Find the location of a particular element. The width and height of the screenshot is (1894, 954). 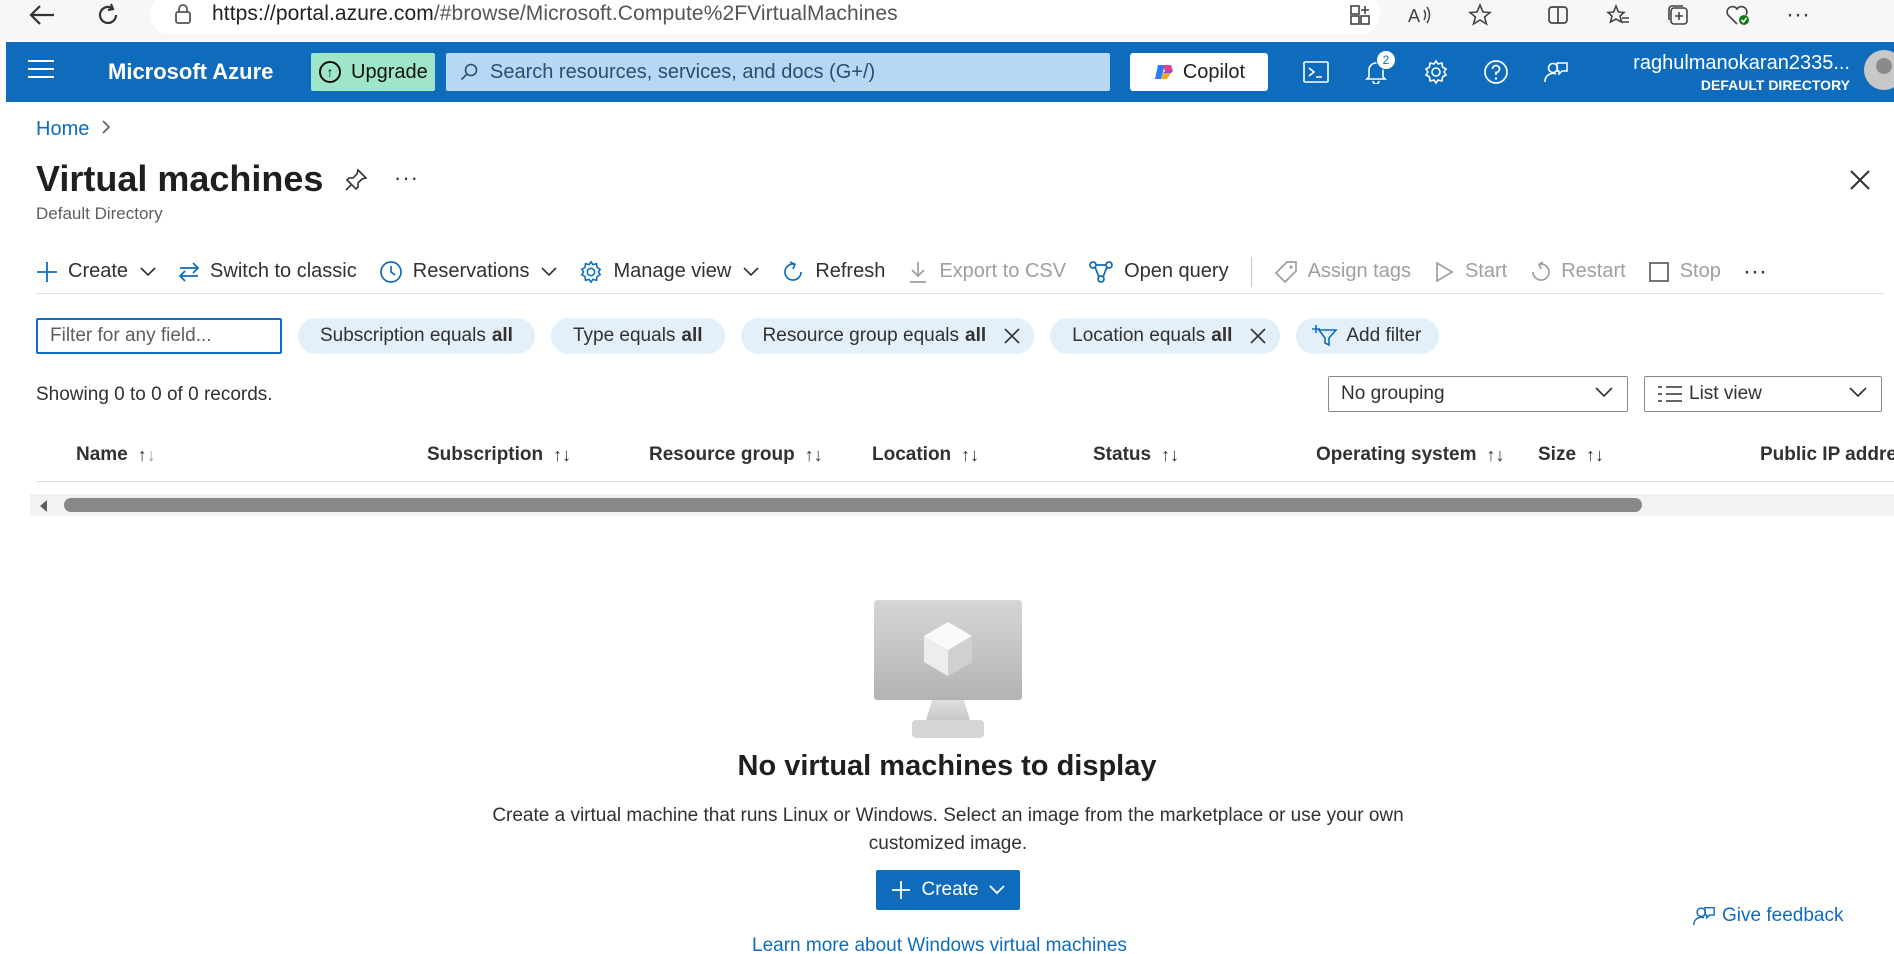

switch-to-classic-button: Switch to classic is located at coordinates (267, 272).